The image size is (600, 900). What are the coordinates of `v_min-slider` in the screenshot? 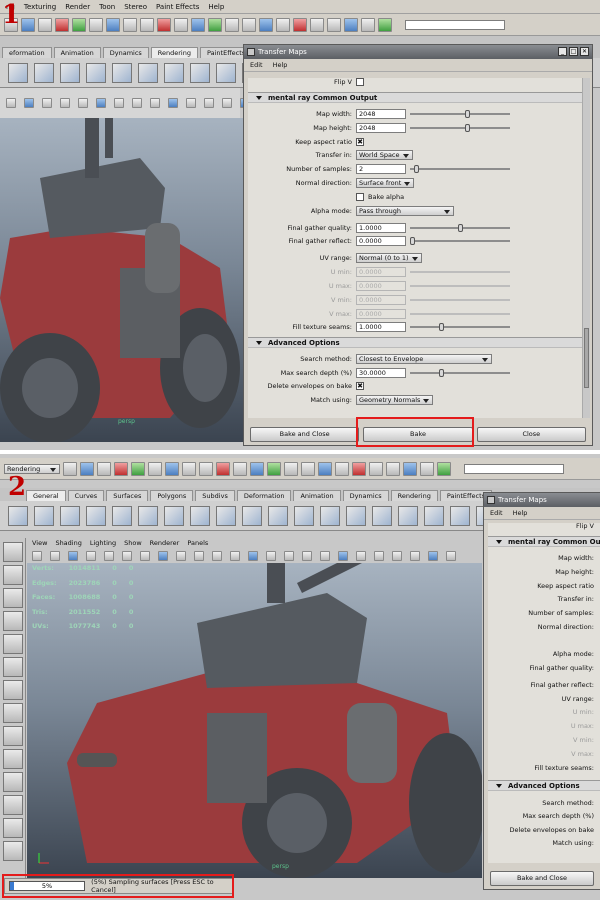 It's located at (460, 299).